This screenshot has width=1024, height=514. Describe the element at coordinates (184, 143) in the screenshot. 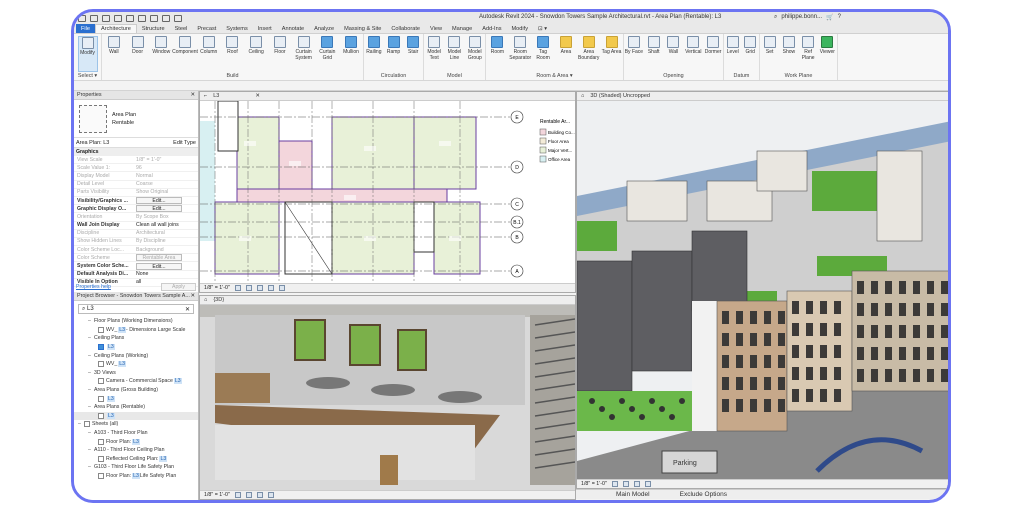

I see `edit-type-button: Edit Type` at that location.